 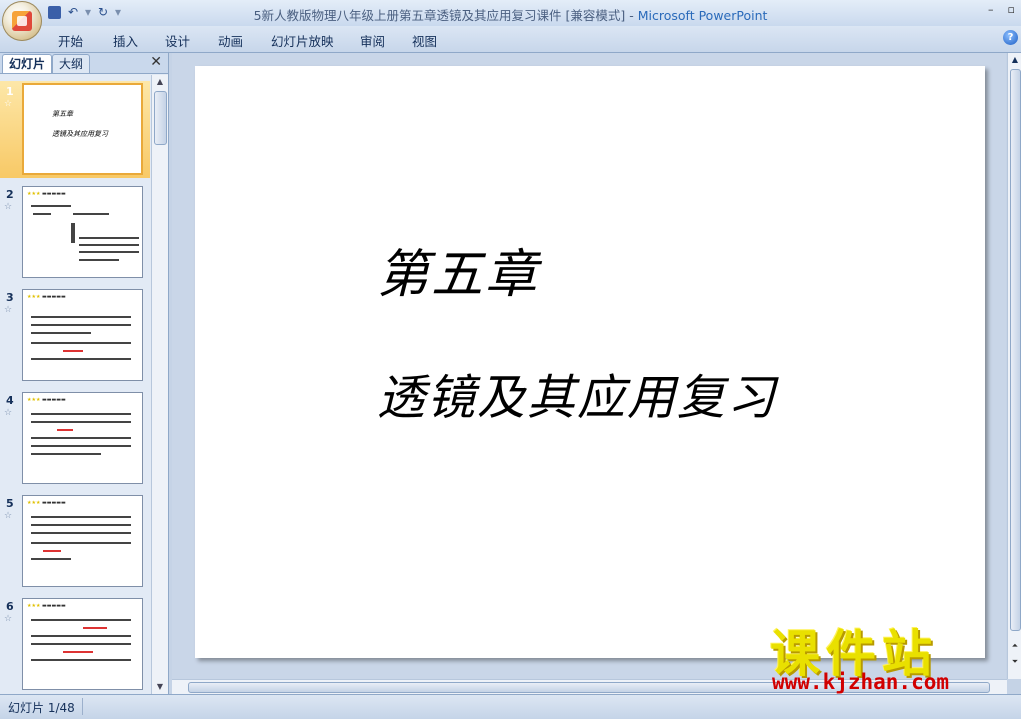 I want to click on thumbnails-scrollbar: ▲ ▼, so click(x=159, y=384).